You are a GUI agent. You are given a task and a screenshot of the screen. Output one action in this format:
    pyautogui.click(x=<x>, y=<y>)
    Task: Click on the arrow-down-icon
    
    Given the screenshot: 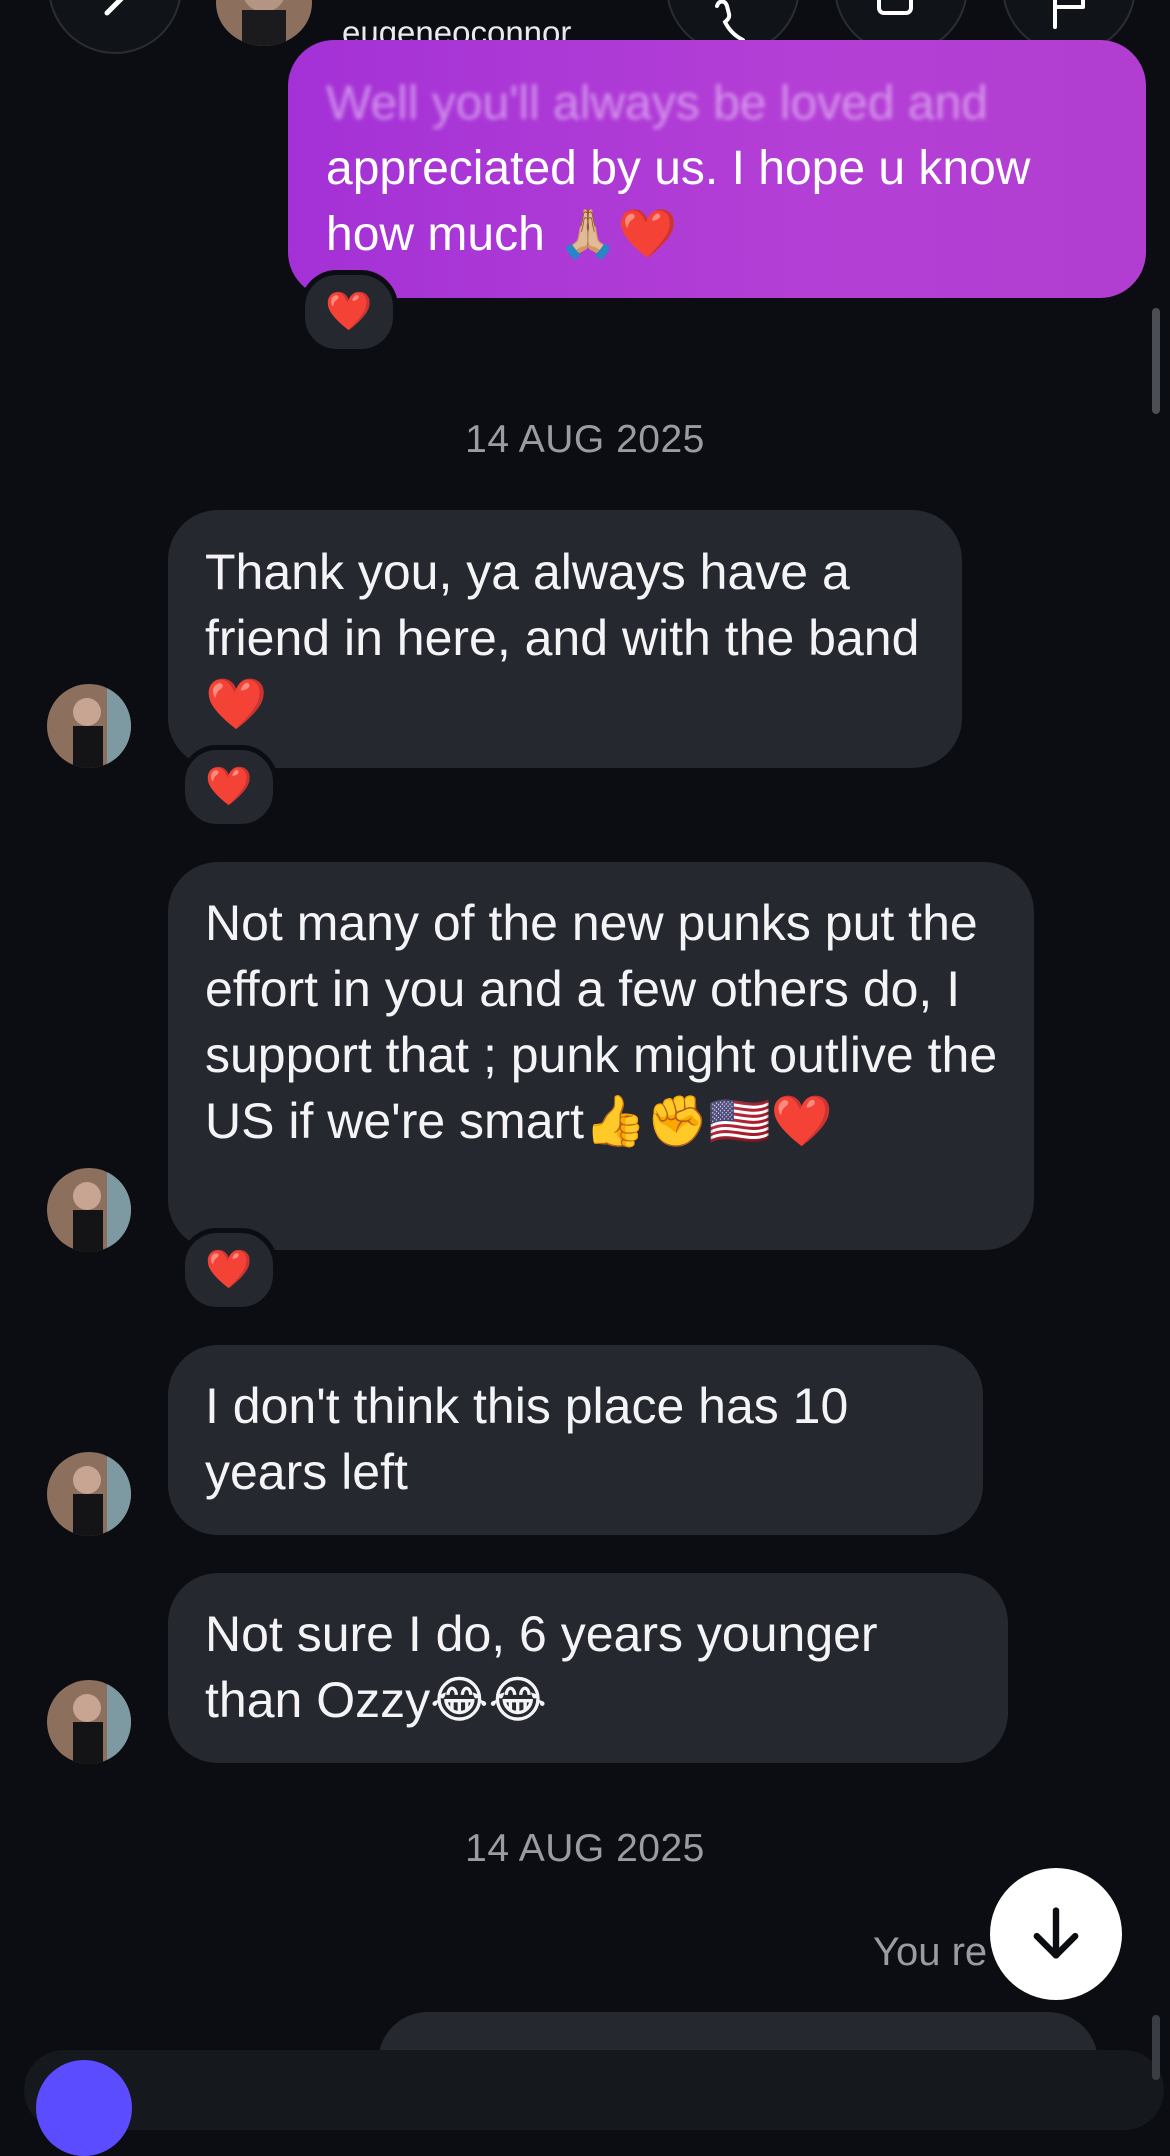 What is the action you would take?
    pyautogui.click(x=1056, y=1933)
    